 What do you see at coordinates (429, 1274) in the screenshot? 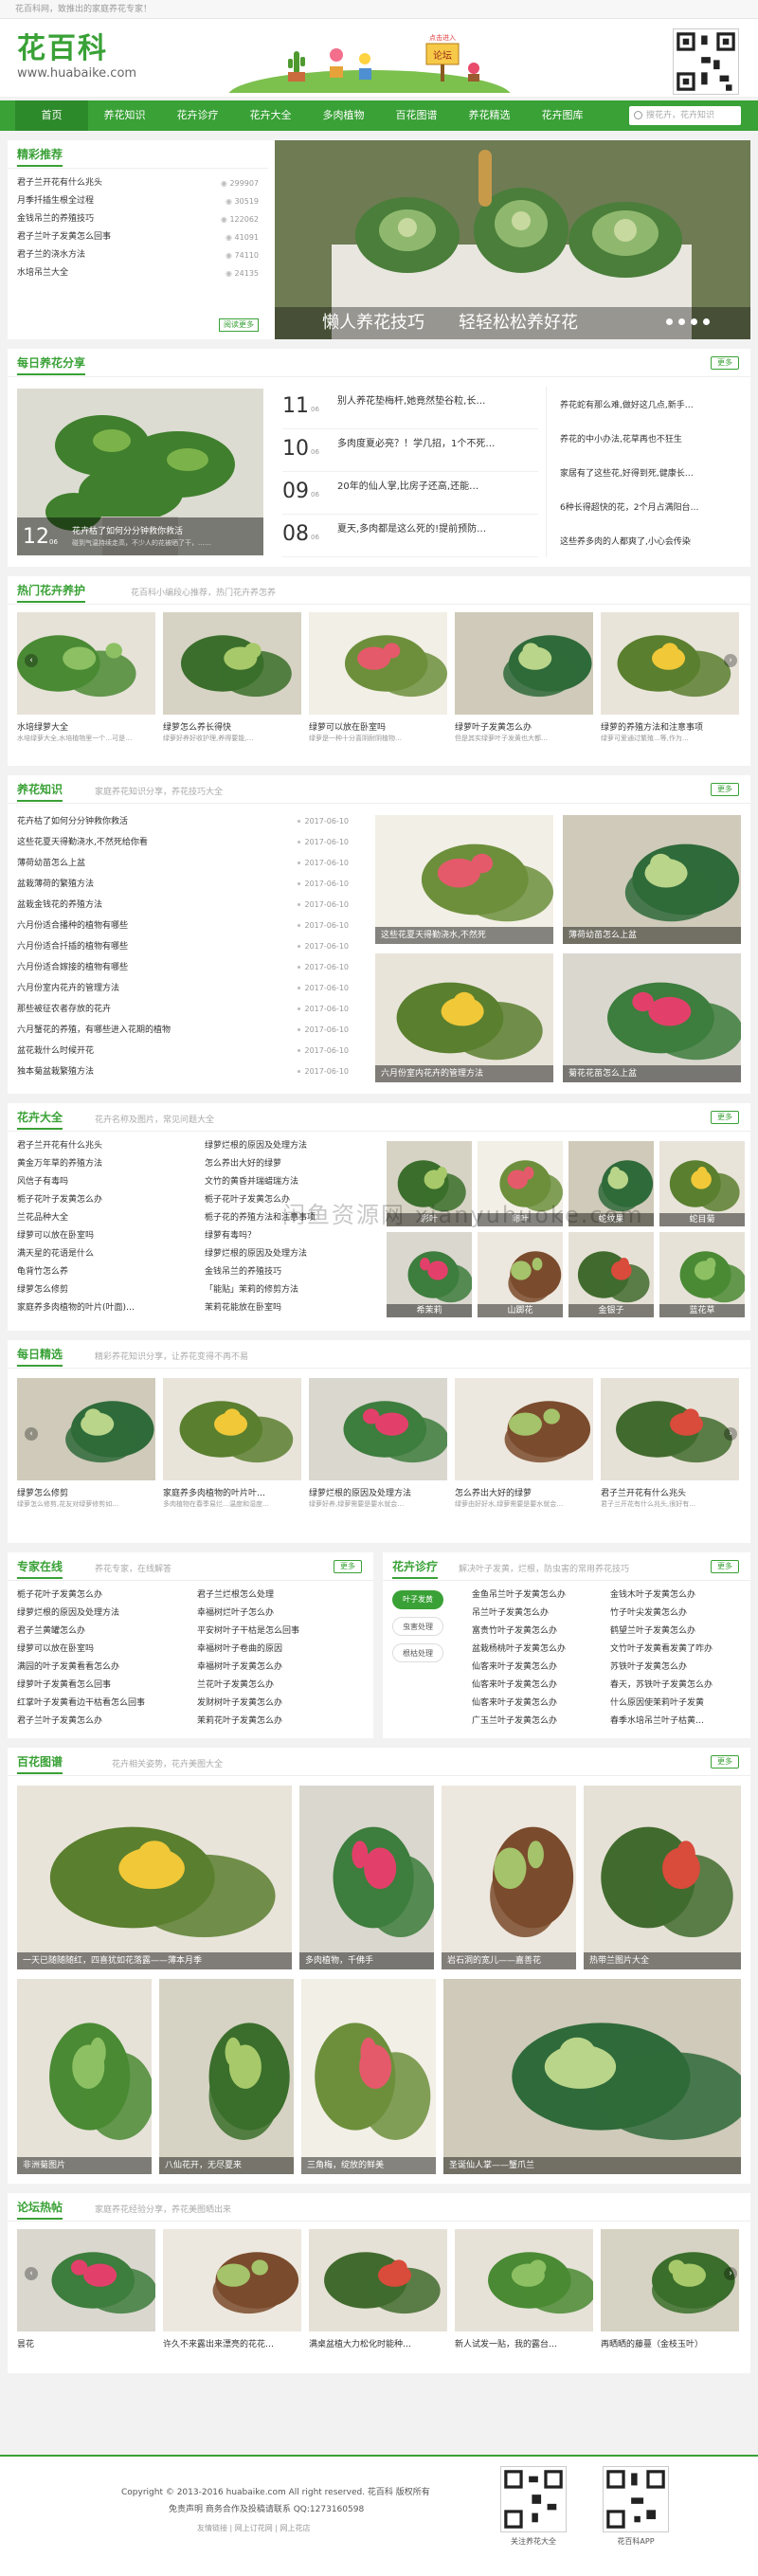
I see `encyc-tile: 希茉莉` at bounding box center [429, 1274].